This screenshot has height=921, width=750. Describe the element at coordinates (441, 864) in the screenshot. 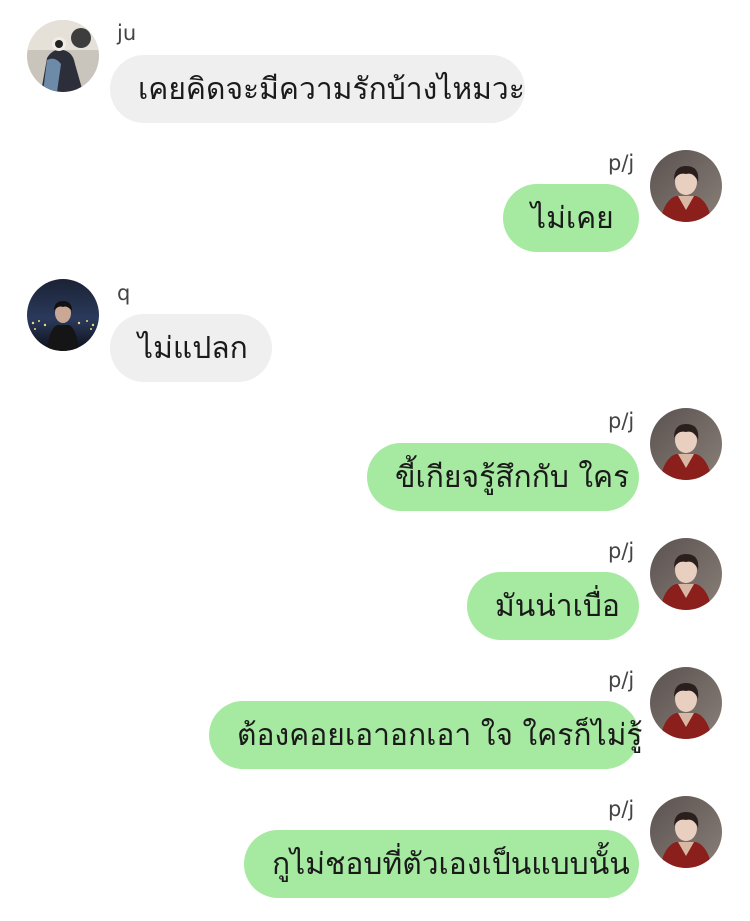

I see `message-bubble-outgoing: กูไม่ชอบที่ตัวเองเป็นแบบนั้น` at that location.